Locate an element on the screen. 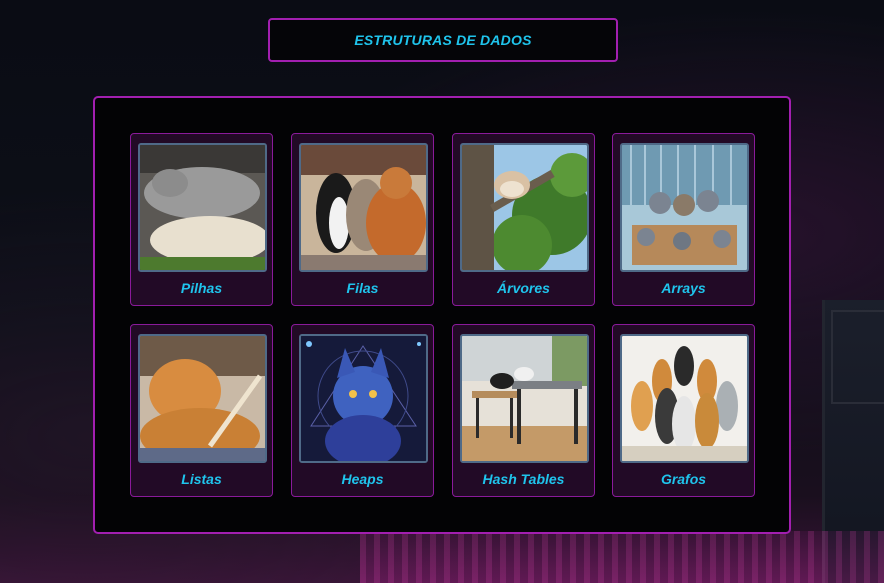 This screenshot has height=583, width=884. cats-in-boxes-image is located at coordinates (684, 207).